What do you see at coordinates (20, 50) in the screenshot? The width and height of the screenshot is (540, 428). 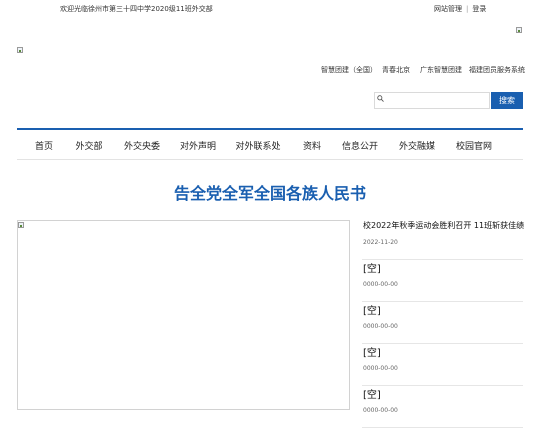 I see `logo-image` at bounding box center [20, 50].